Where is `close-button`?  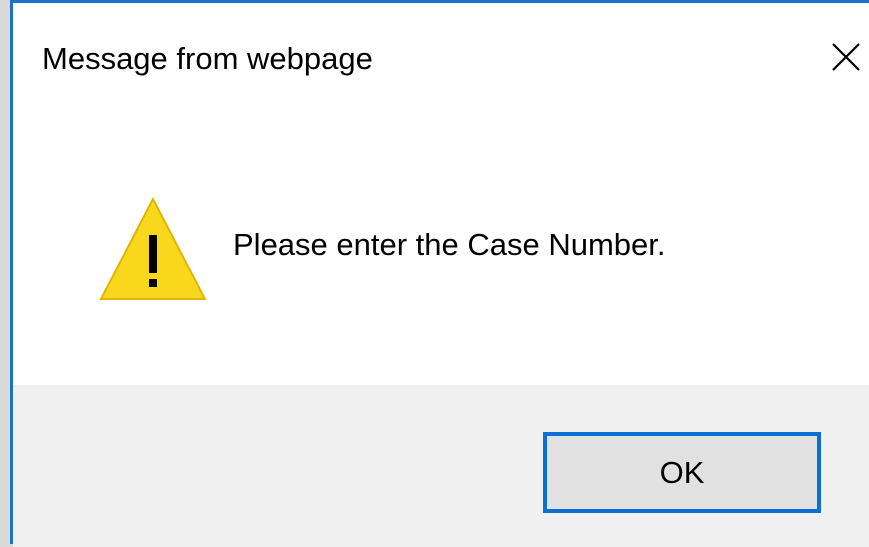
close-button is located at coordinates (841, 58).